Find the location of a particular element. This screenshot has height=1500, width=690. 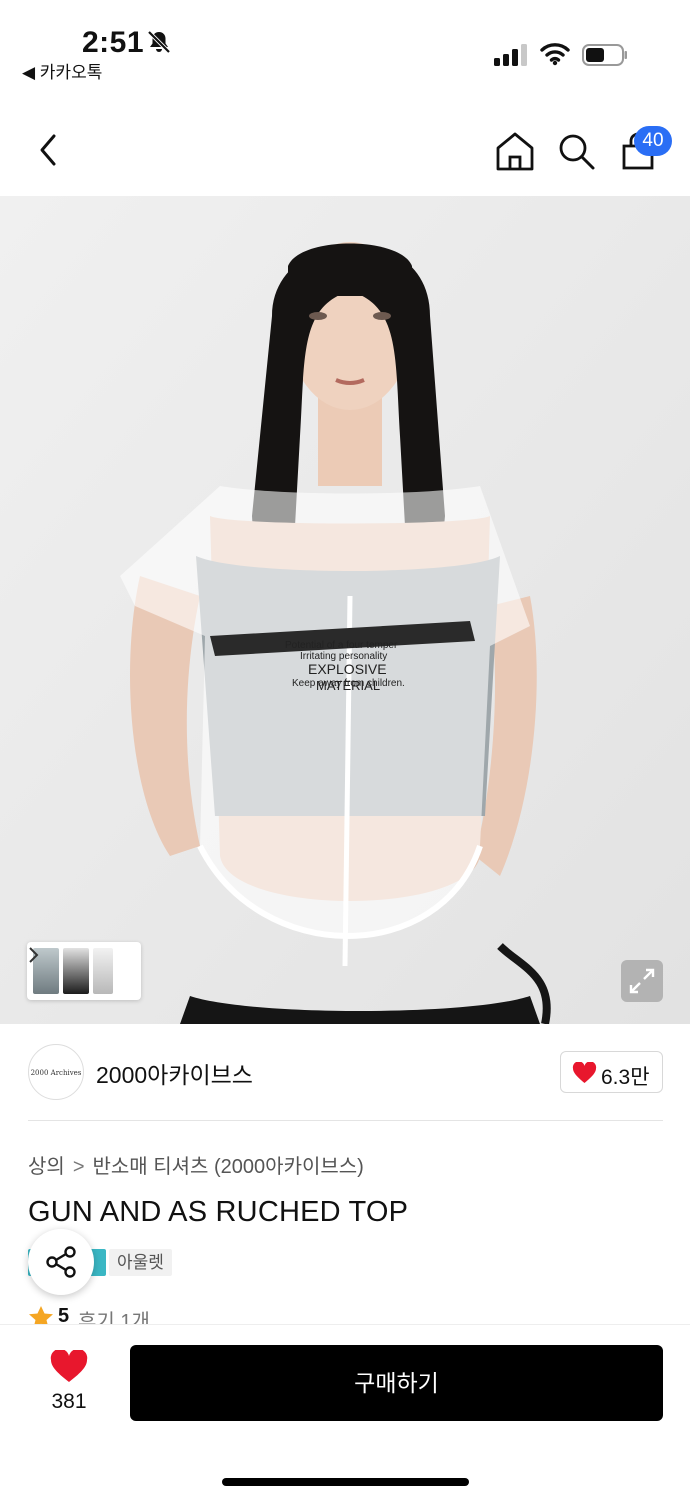

home-indicator is located at coordinates (345, 1482).